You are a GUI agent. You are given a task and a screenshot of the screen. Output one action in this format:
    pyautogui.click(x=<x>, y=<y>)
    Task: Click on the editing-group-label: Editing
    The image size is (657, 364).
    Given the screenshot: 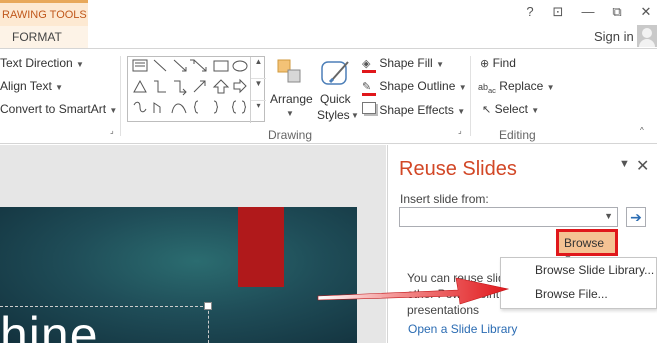 What is the action you would take?
    pyautogui.click(x=517, y=135)
    